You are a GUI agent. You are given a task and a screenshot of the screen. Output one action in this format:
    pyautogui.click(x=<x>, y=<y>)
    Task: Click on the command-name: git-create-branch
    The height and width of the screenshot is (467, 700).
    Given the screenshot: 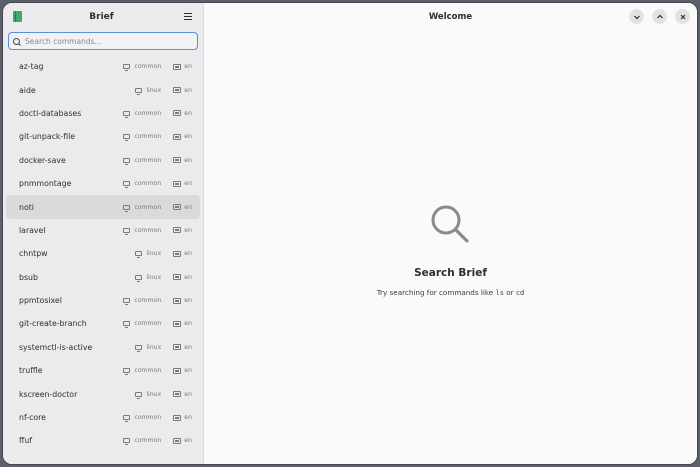 What is the action you would take?
    pyautogui.click(x=53, y=324)
    